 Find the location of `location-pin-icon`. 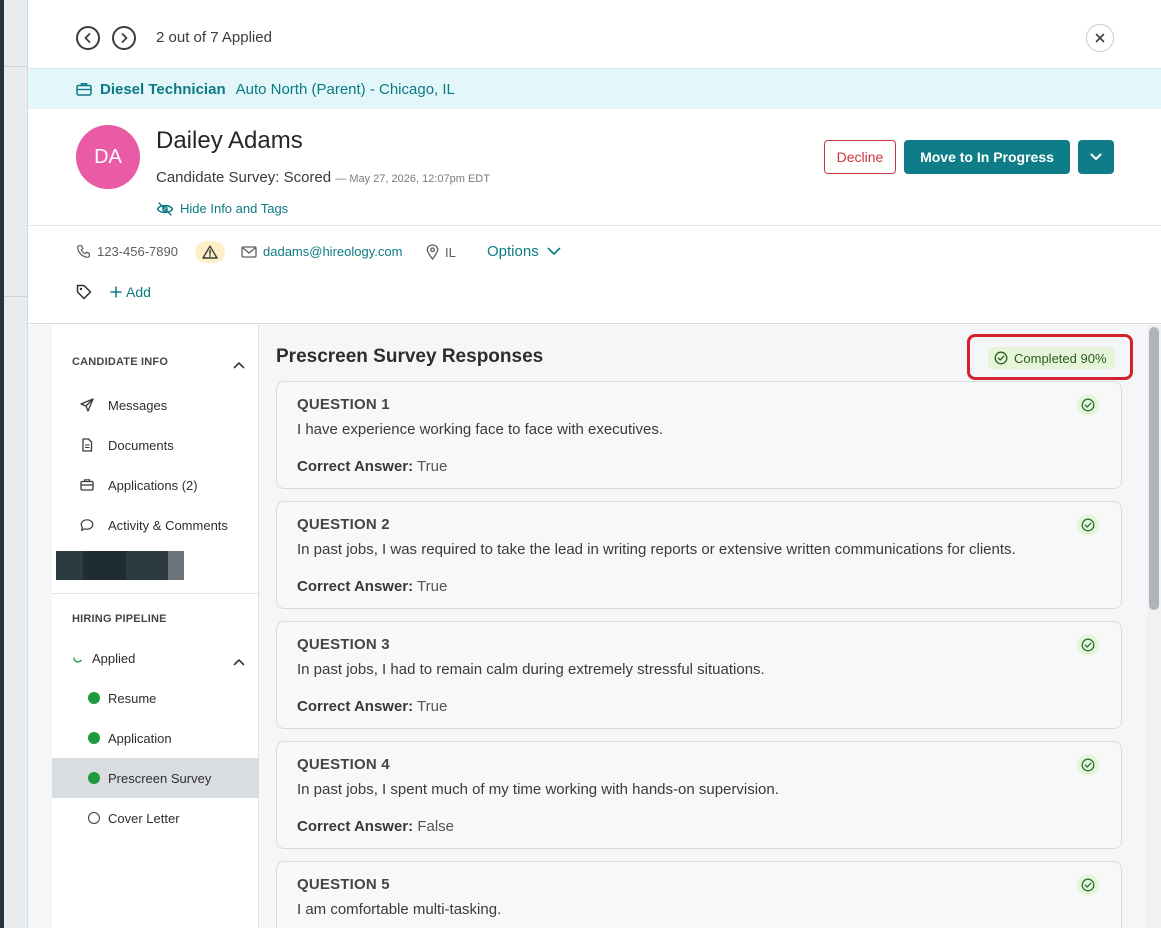

location-pin-icon is located at coordinates (432, 252).